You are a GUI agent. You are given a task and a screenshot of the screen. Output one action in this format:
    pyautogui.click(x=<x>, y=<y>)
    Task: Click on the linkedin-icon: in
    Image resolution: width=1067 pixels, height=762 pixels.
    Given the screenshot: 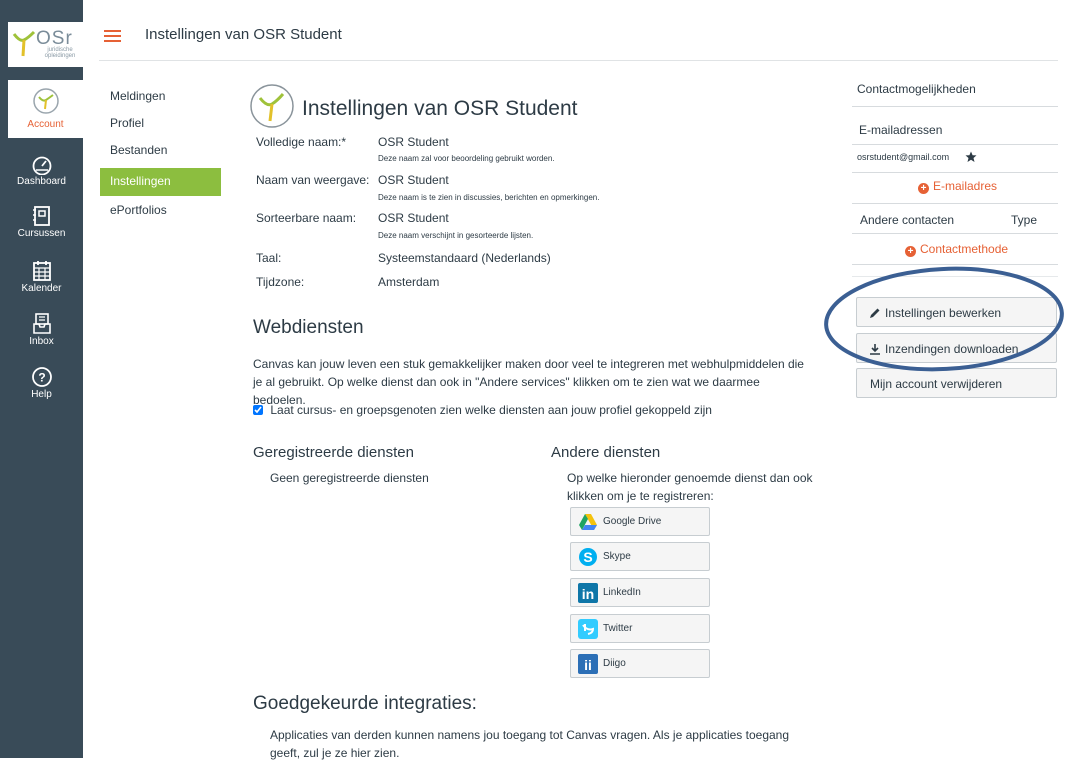 What is the action you would take?
    pyautogui.click(x=588, y=593)
    